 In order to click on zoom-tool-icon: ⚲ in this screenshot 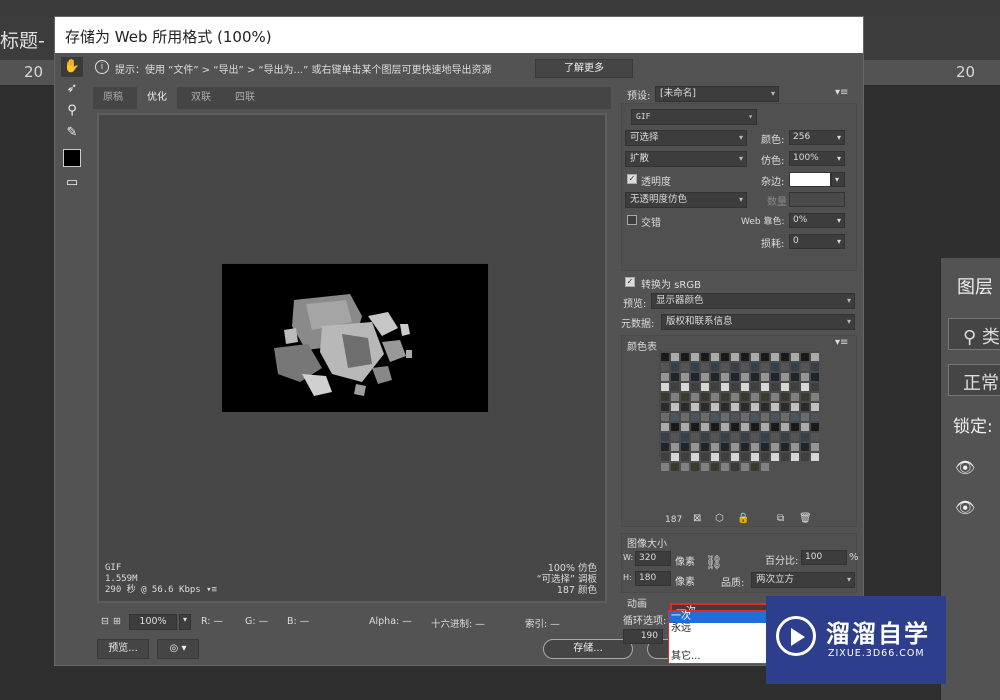, I will do `click(72, 111)`.